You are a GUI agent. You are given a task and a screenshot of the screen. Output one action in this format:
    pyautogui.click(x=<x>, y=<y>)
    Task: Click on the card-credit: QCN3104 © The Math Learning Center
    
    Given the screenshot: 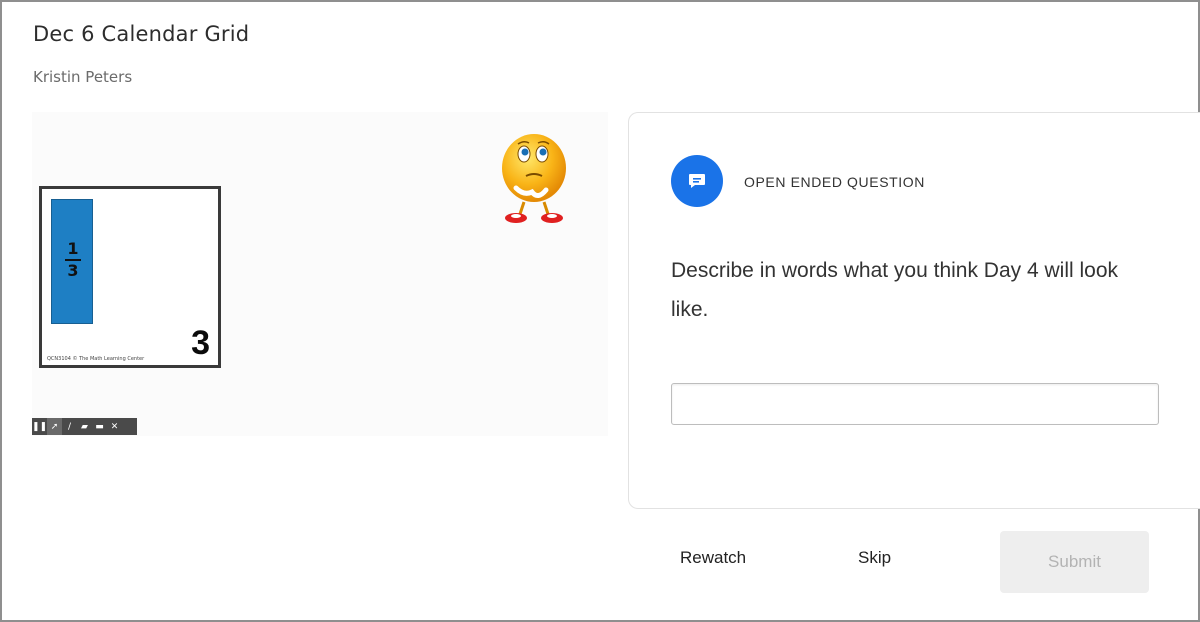 What is the action you would take?
    pyautogui.click(x=96, y=359)
    